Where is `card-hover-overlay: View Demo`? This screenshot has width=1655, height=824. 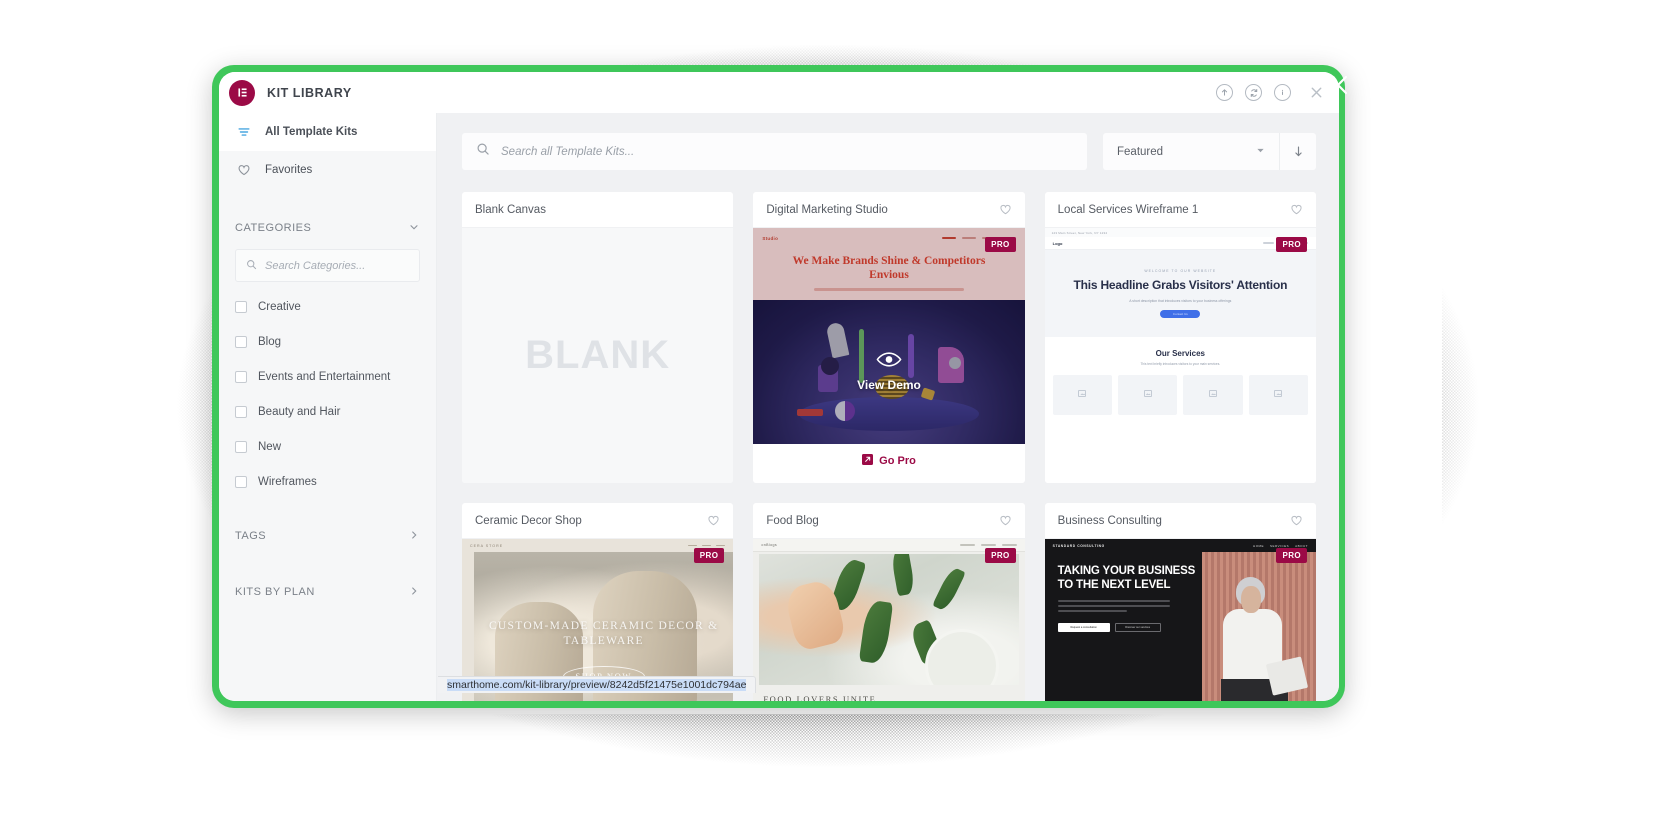 card-hover-overlay: View Demo is located at coordinates (889, 371).